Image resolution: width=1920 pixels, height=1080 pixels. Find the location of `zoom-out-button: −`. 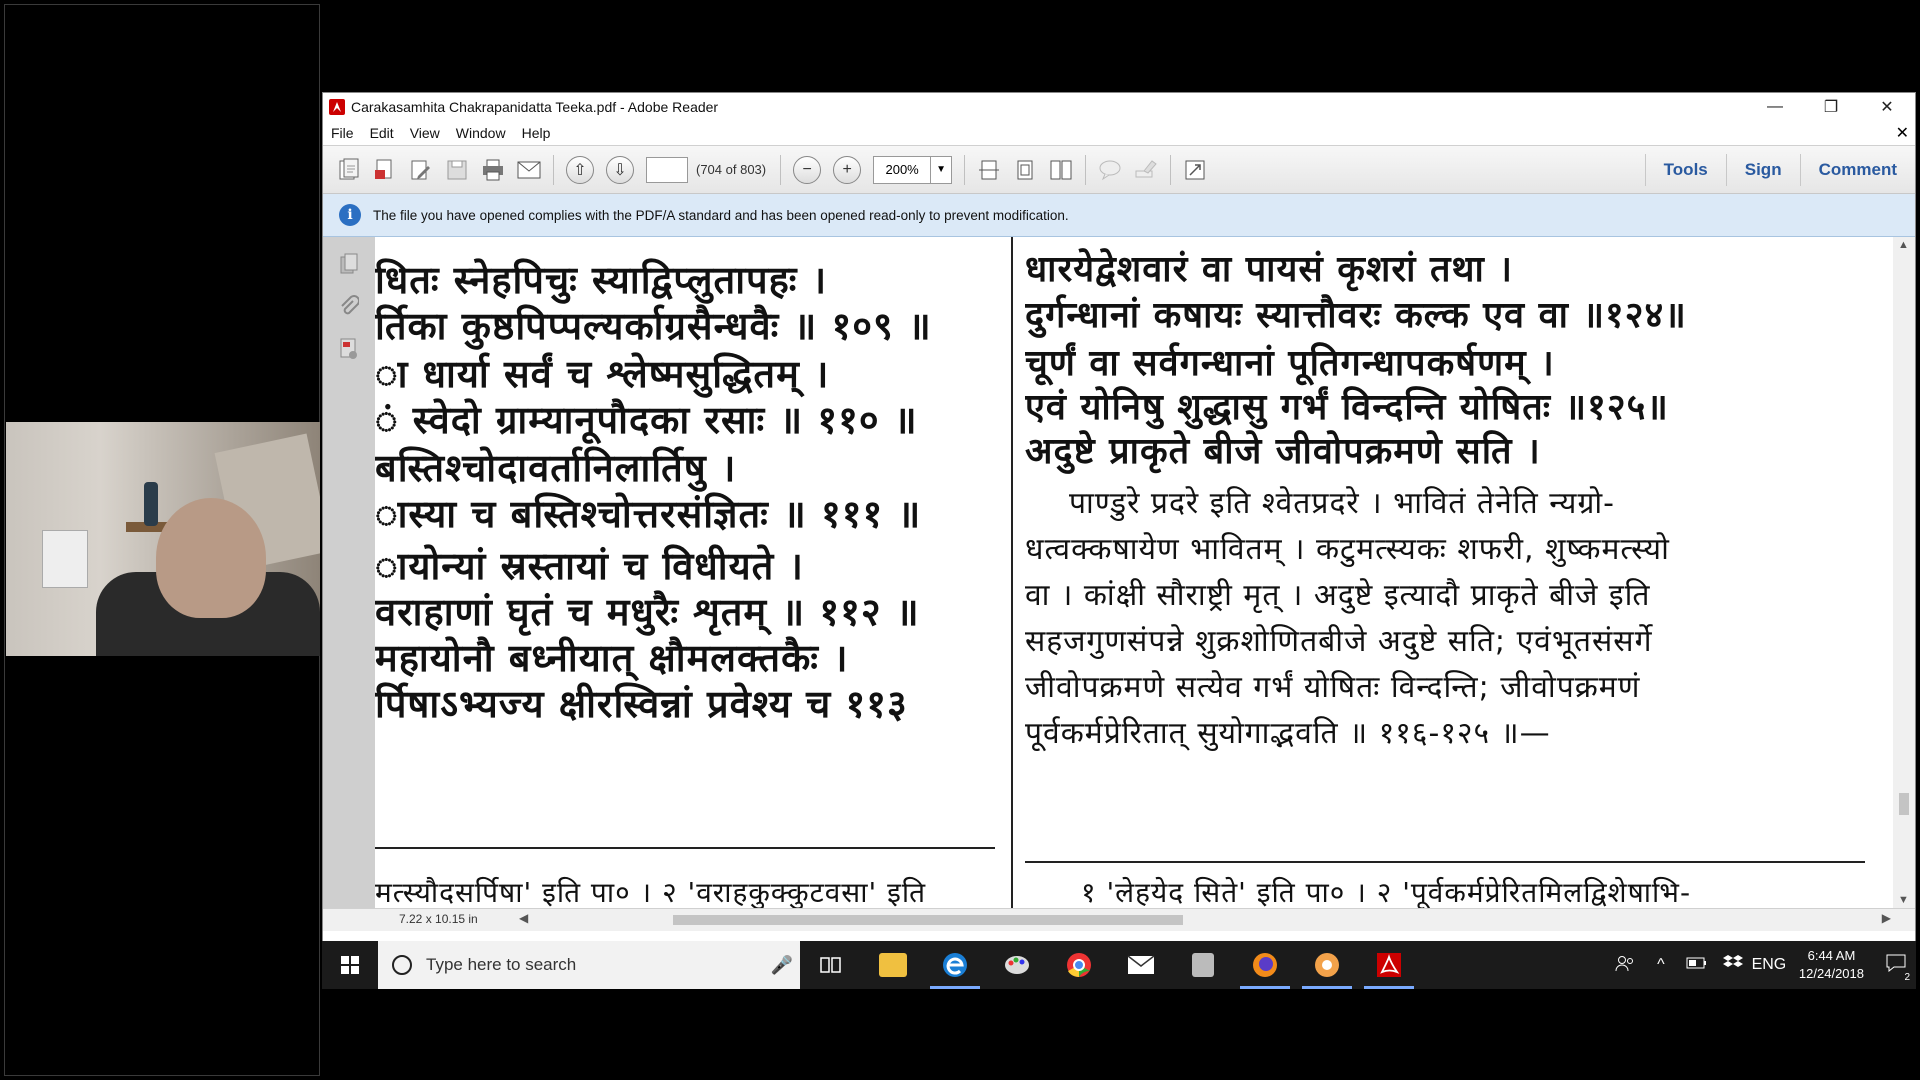

zoom-out-button: − is located at coordinates (807, 169).